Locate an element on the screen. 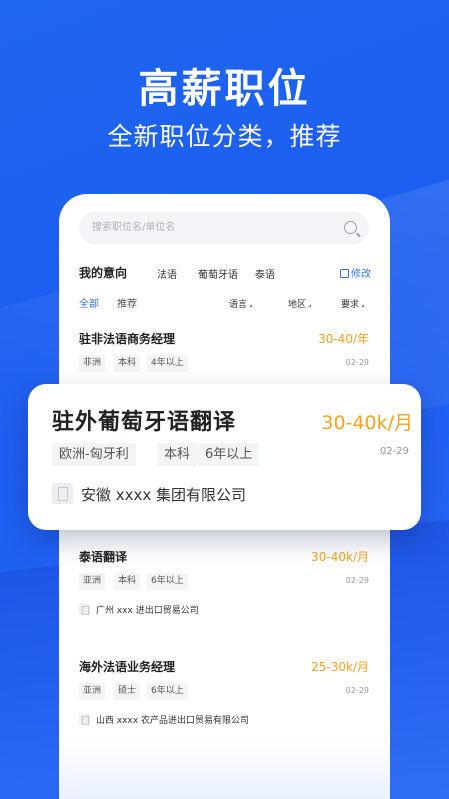 The height and width of the screenshot is (799, 449). company-row: 山西 xxxx 农产品进出口贸易有限公司 is located at coordinates (164, 719).